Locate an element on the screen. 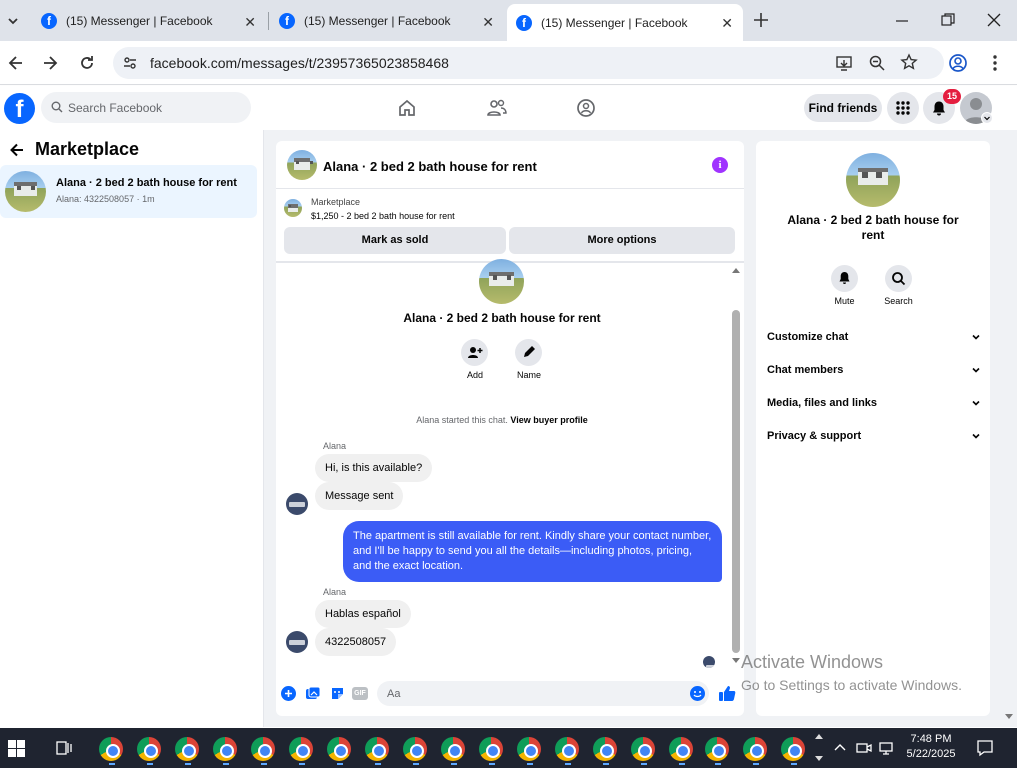 The height and width of the screenshot is (768, 1017). restore-window-icon is located at coordinates (948, 20).